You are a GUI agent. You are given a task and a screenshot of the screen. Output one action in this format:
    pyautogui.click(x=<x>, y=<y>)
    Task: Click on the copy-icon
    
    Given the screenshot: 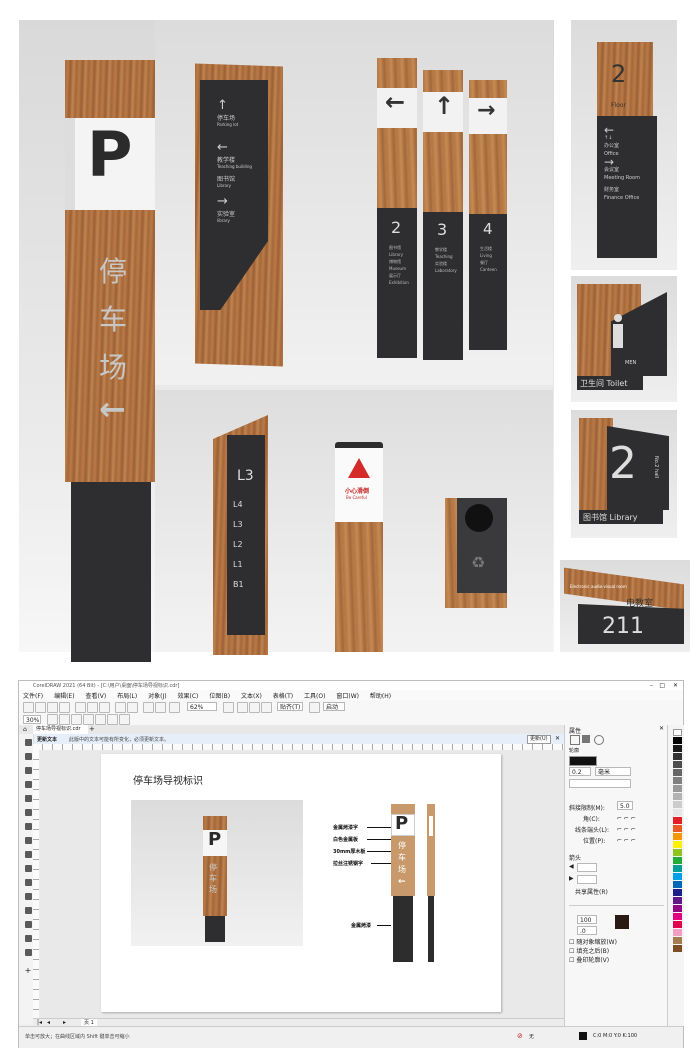 What is the action you would take?
    pyautogui.click(x=92, y=707)
    